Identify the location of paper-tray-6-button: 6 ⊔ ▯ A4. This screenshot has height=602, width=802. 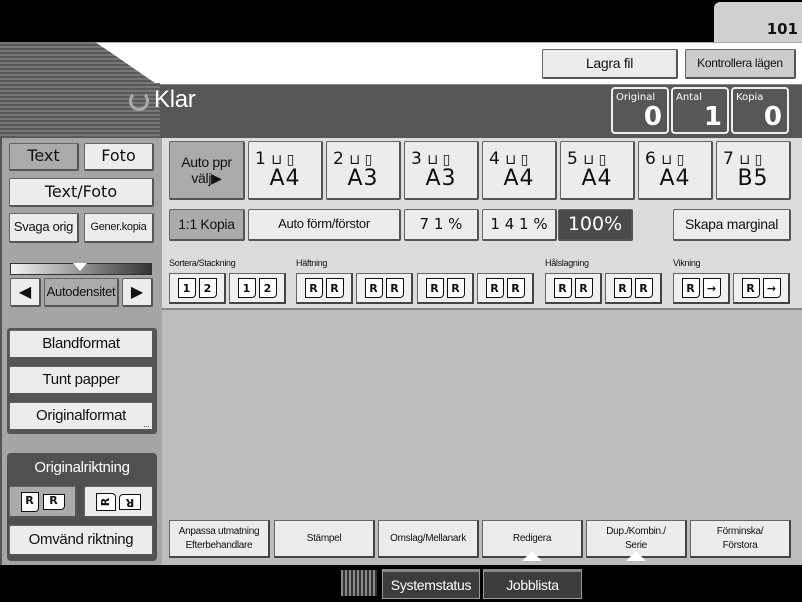
(675, 170).